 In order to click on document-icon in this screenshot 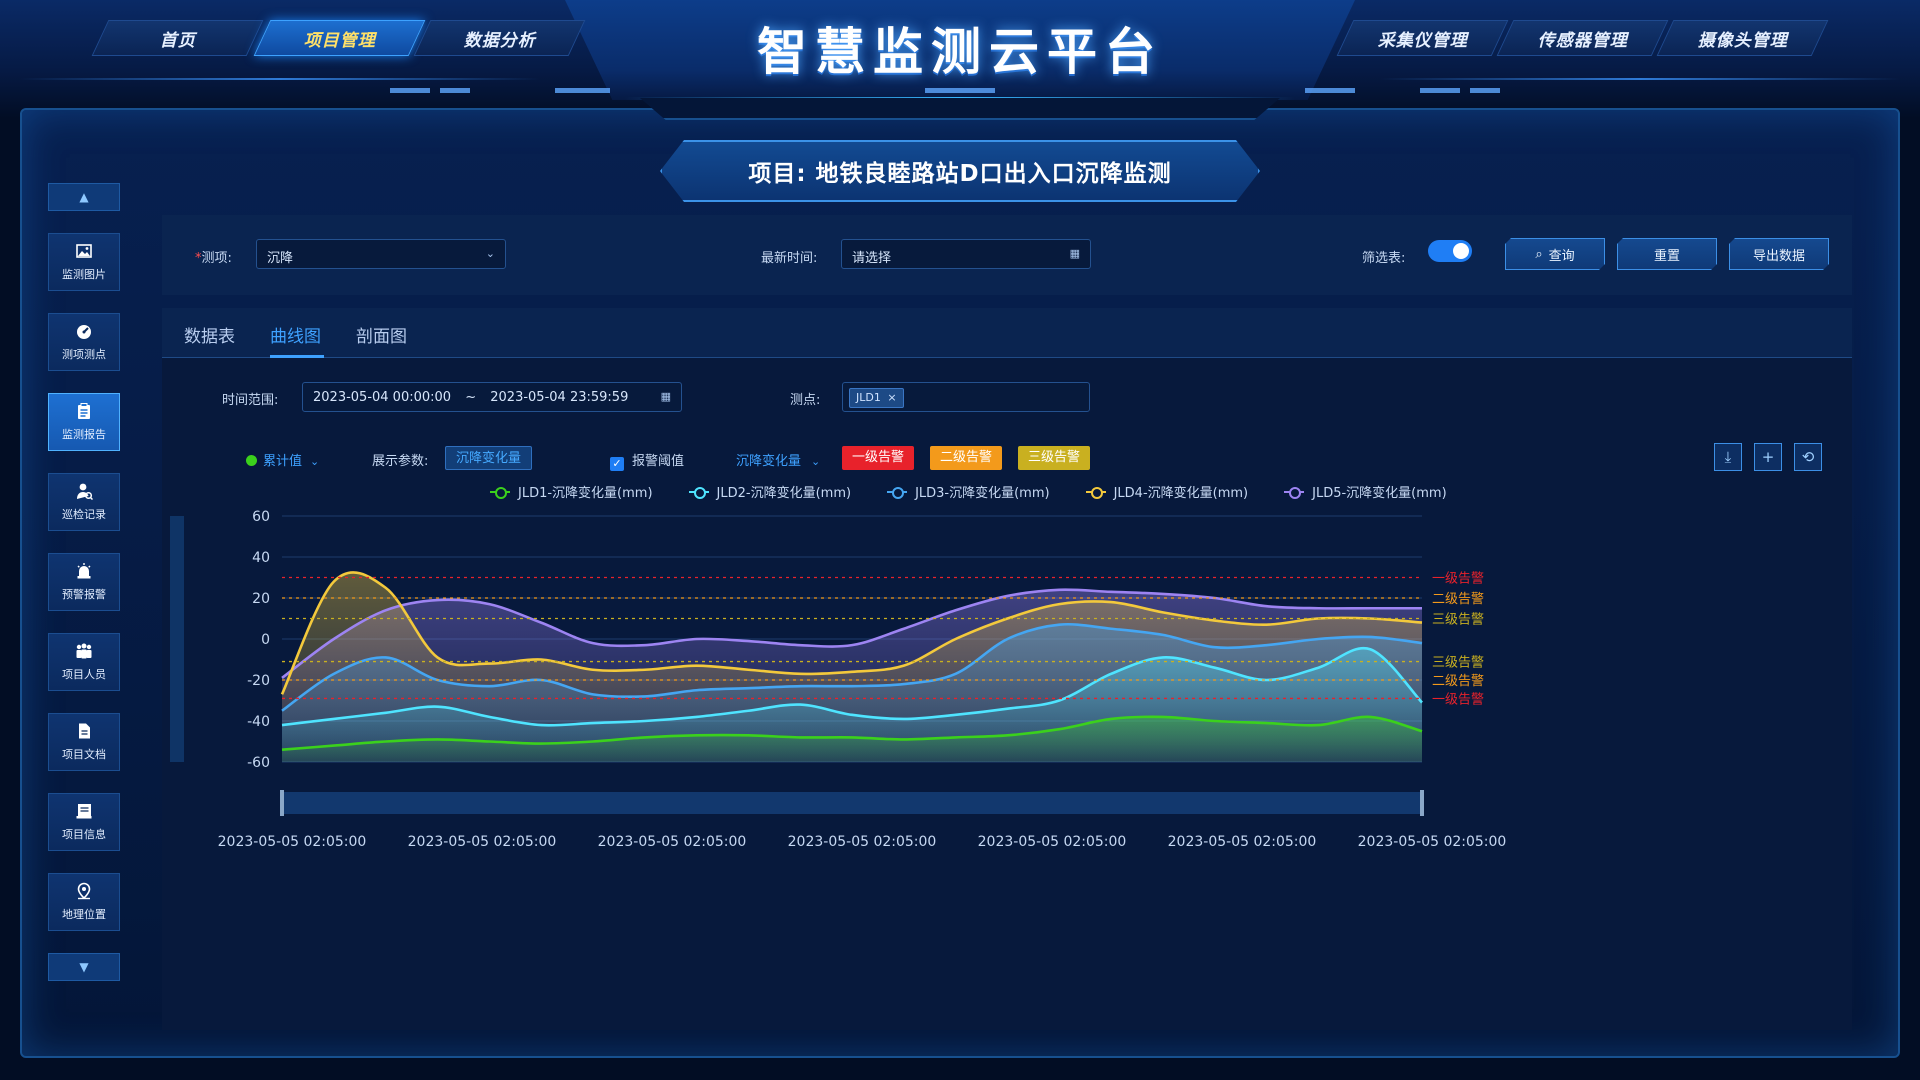, I will do `click(84, 731)`.